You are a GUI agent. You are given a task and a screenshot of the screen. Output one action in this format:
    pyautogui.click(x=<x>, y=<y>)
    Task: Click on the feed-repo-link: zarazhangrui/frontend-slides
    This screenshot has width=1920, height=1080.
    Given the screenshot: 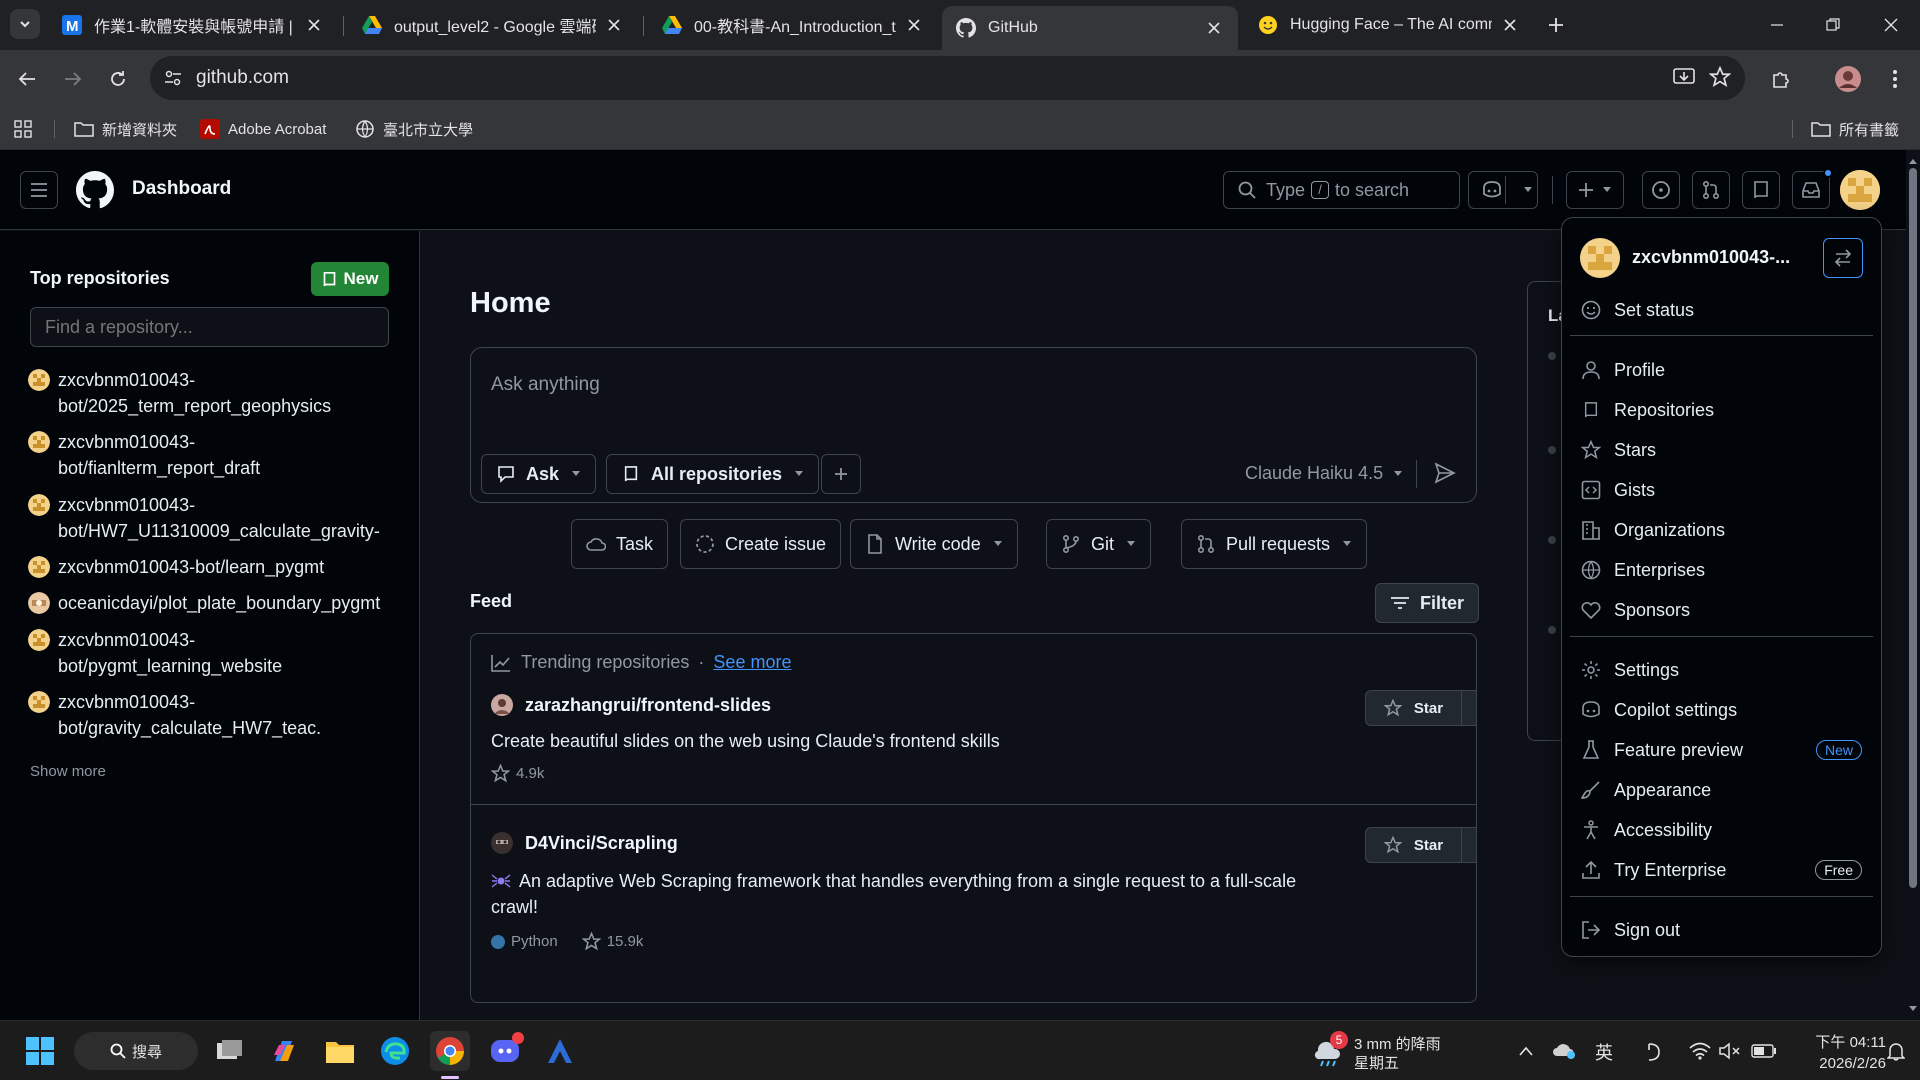 What is the action you would take?
    pyautogui.click(x=631, y=705)
    